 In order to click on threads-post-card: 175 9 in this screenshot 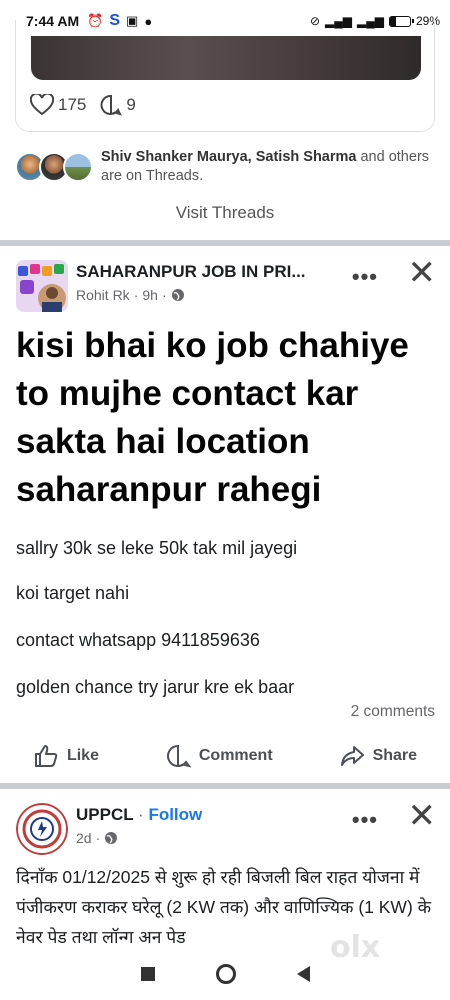, I will do `click(225, 76)`.